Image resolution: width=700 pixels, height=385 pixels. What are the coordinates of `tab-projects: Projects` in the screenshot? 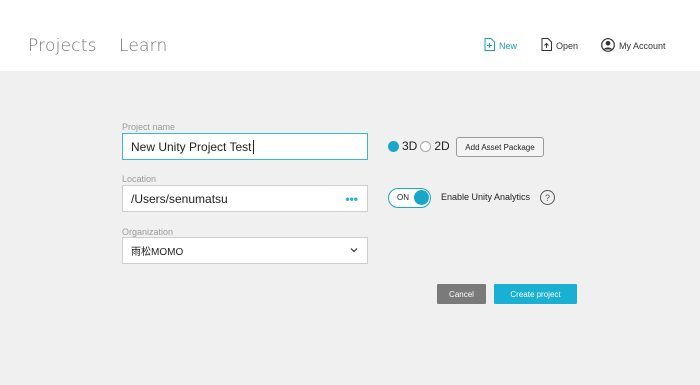 It's located at (62, 46).